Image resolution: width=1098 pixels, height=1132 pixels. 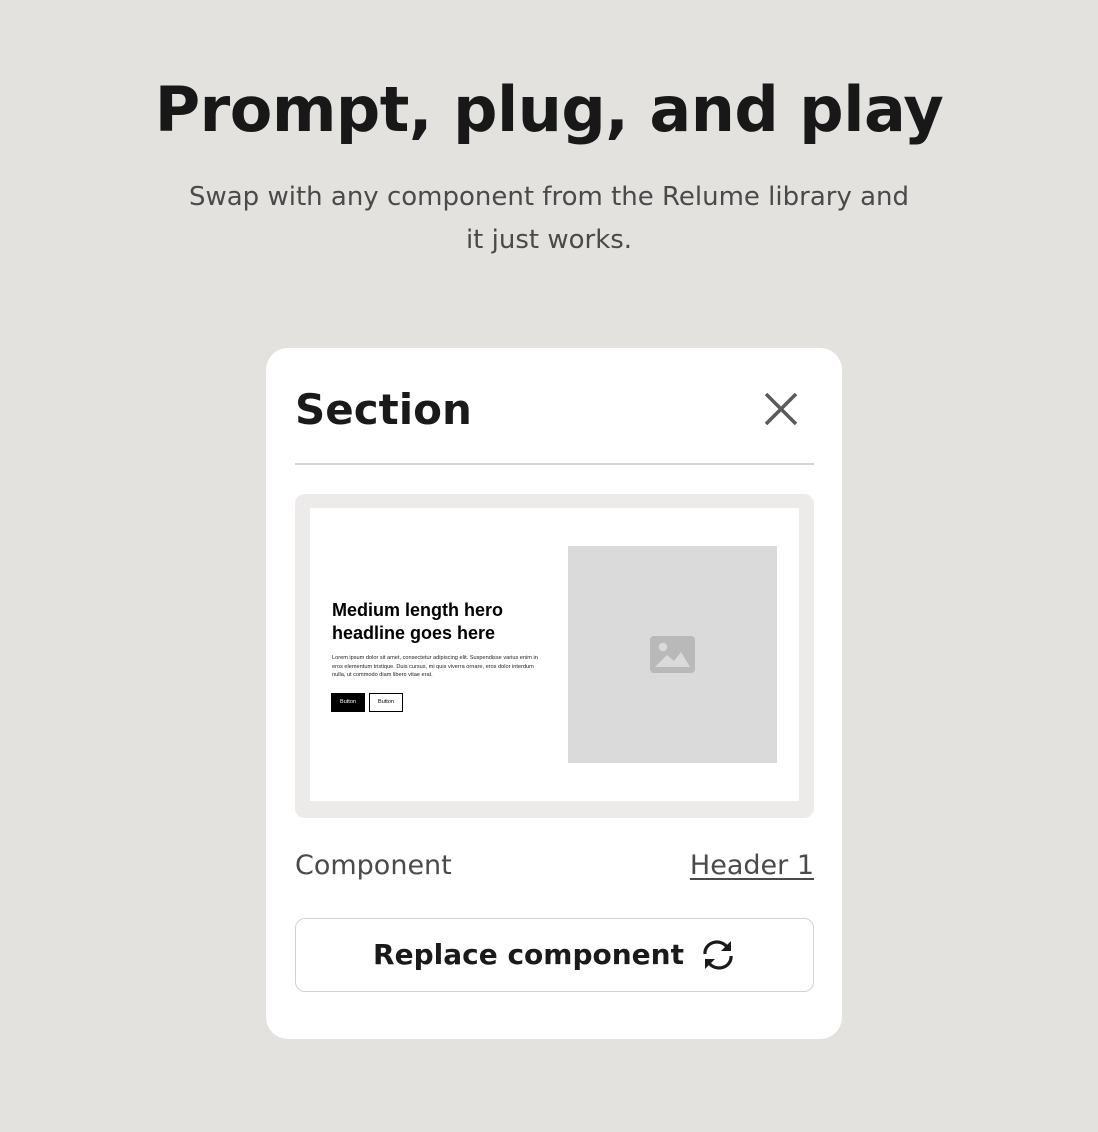 I want to click on page-headline: Prompt, plug, and play, so click(x=549, y=109).